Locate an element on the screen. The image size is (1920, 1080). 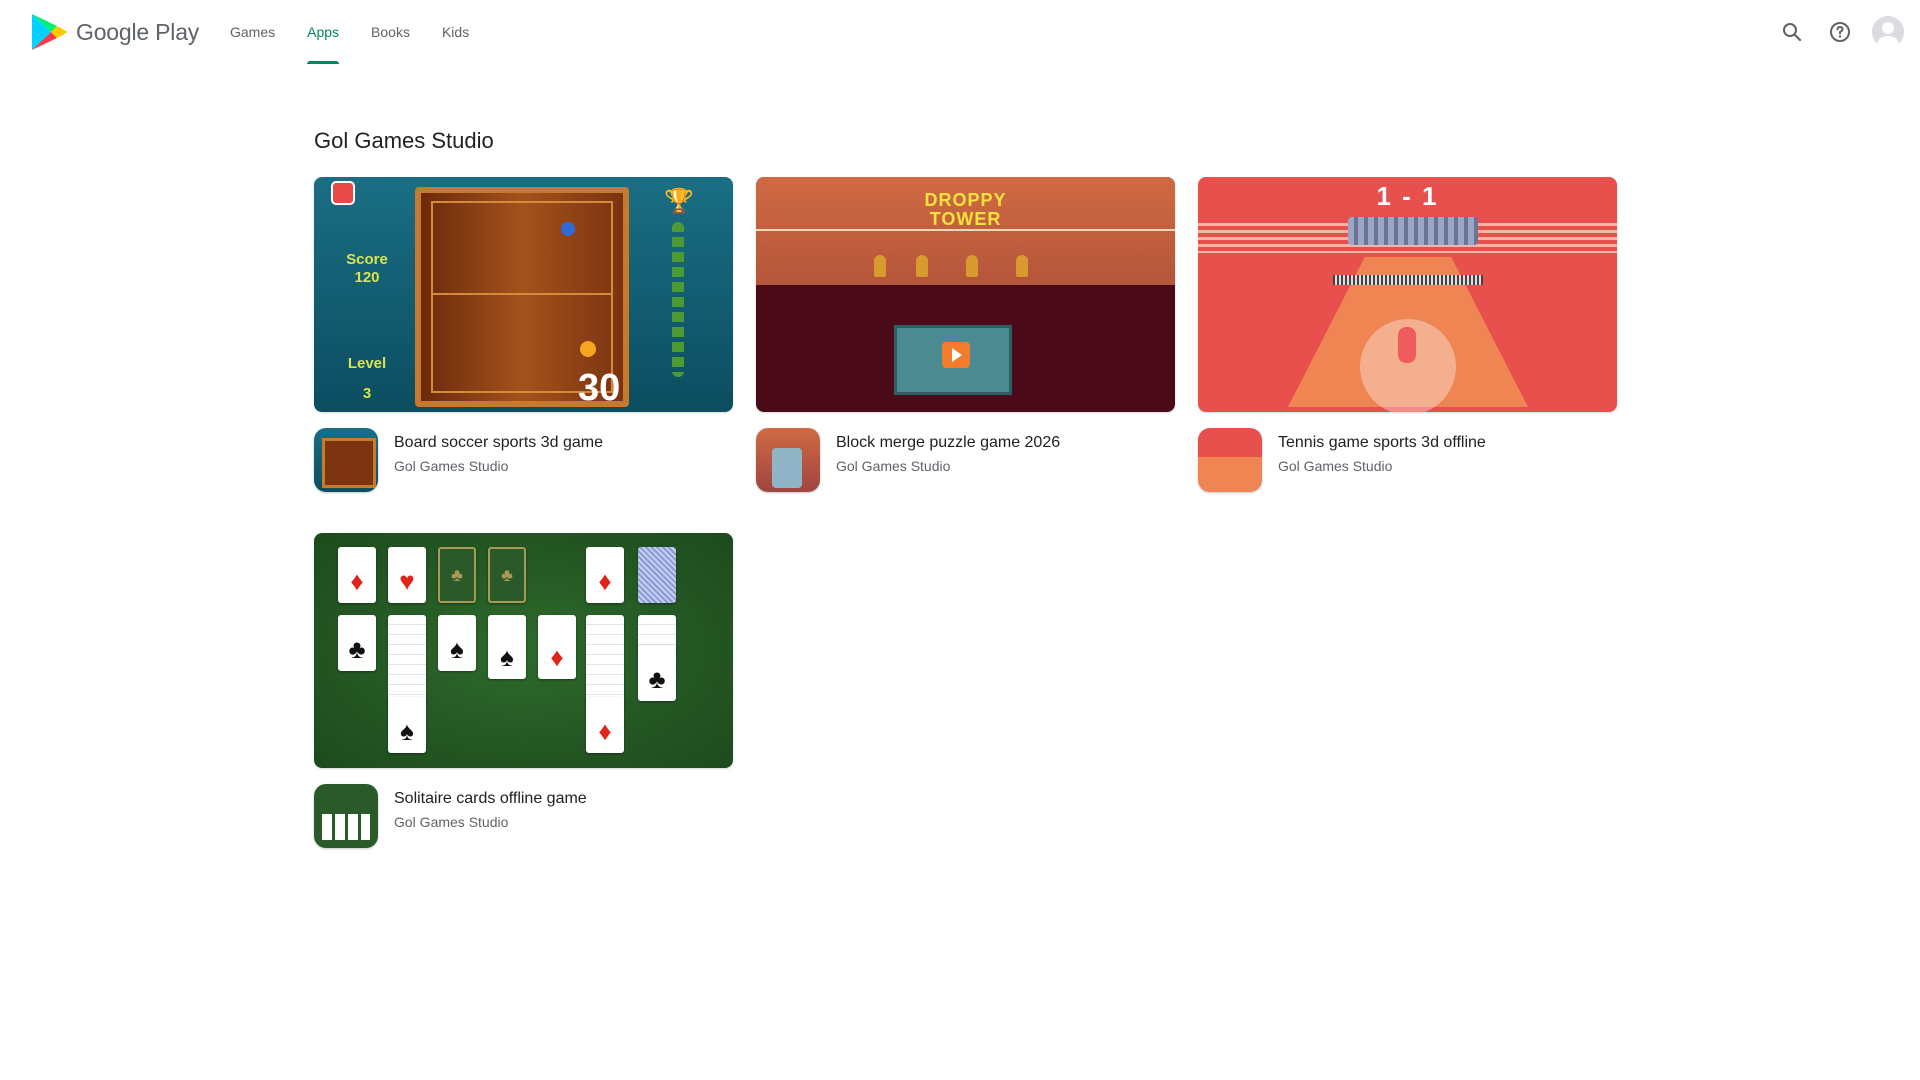
app-name: Block merge puzzle game 2026 is located at coordinates (948, 442).